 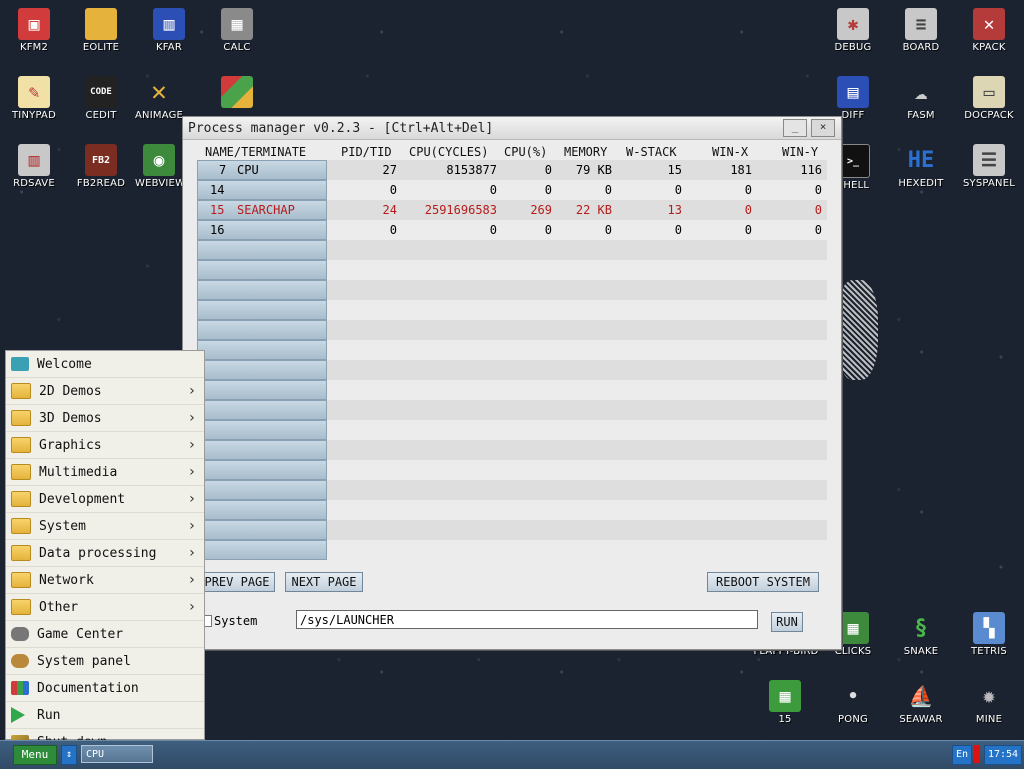 What do you see at coordinates (512, 190) in the screenshot?
I see `table-row: 14 0 0 0 0 0 0 0` at bounding box center [512, 190].